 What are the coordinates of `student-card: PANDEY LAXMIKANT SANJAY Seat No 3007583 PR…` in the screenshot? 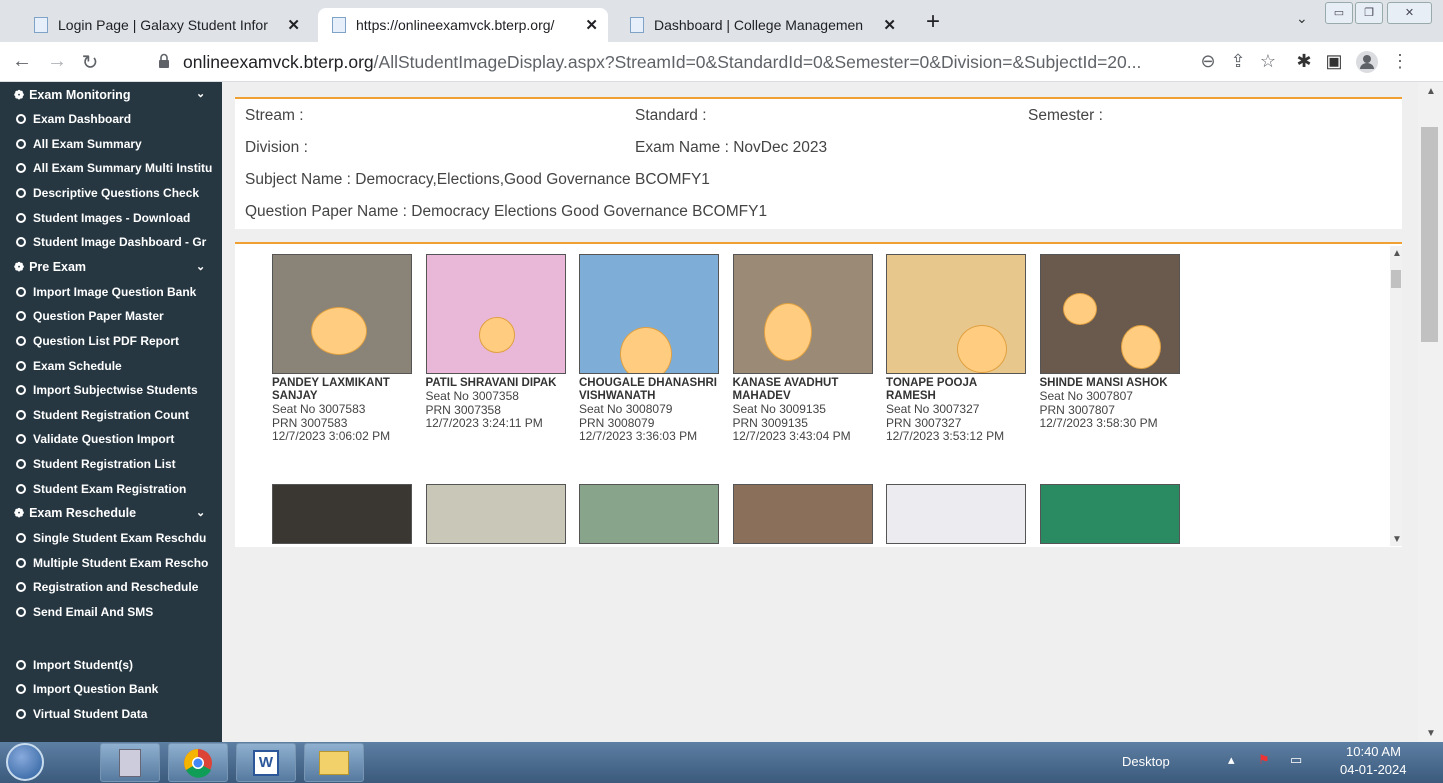 It's located at (342, 349).